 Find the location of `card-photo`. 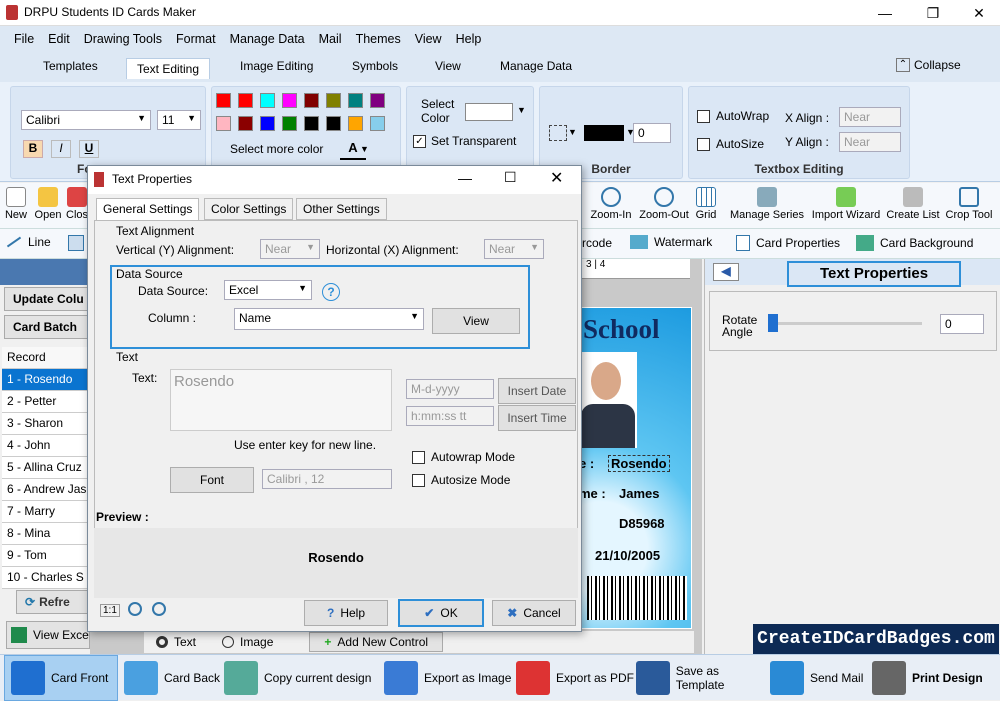

card-photo is located at coordinates (608, 400).